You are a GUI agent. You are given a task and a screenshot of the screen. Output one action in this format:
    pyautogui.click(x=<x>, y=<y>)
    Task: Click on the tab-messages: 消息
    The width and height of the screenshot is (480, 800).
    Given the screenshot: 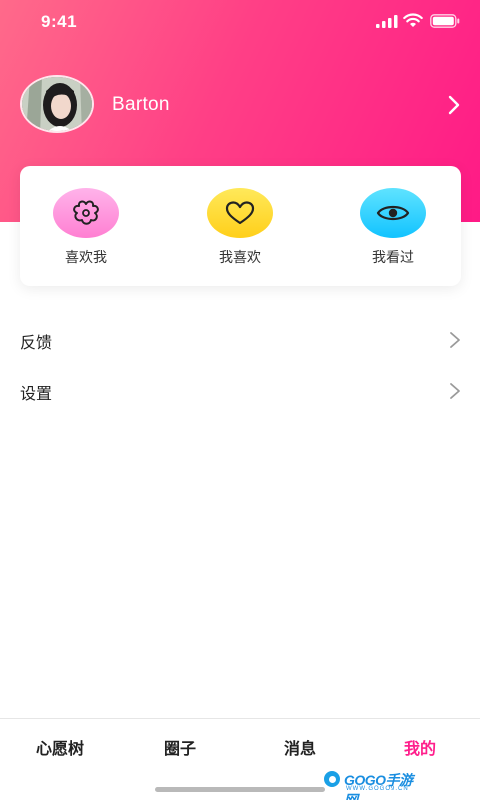 What is the action you would take?
    pyautogui.click(x=300, y=747)
    